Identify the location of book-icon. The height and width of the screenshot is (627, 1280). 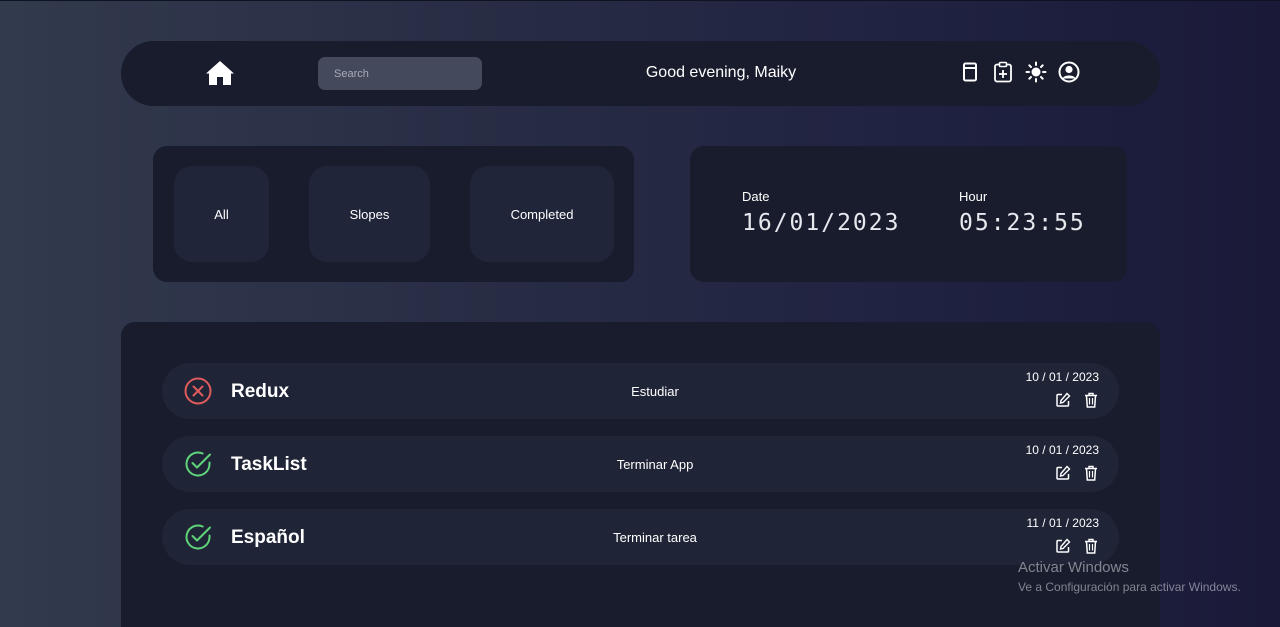
(970, 72).